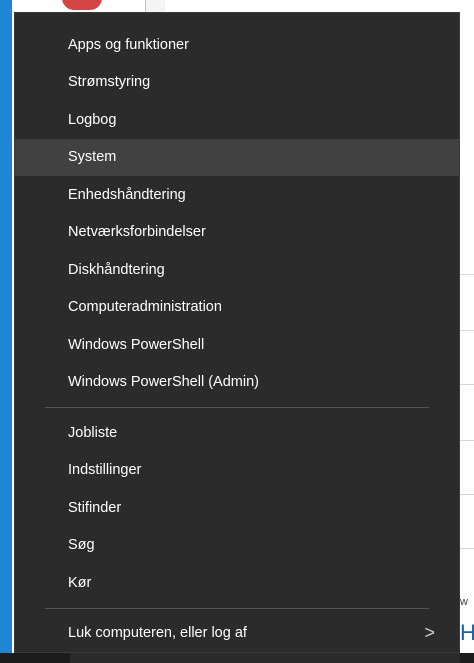 This screenshot has height=663, width=474. What do you see at coordinates (237, 83) in the screenshot?
I see `menu-item-stromstyring: Strømstyring` at bounding box center [237, 83].